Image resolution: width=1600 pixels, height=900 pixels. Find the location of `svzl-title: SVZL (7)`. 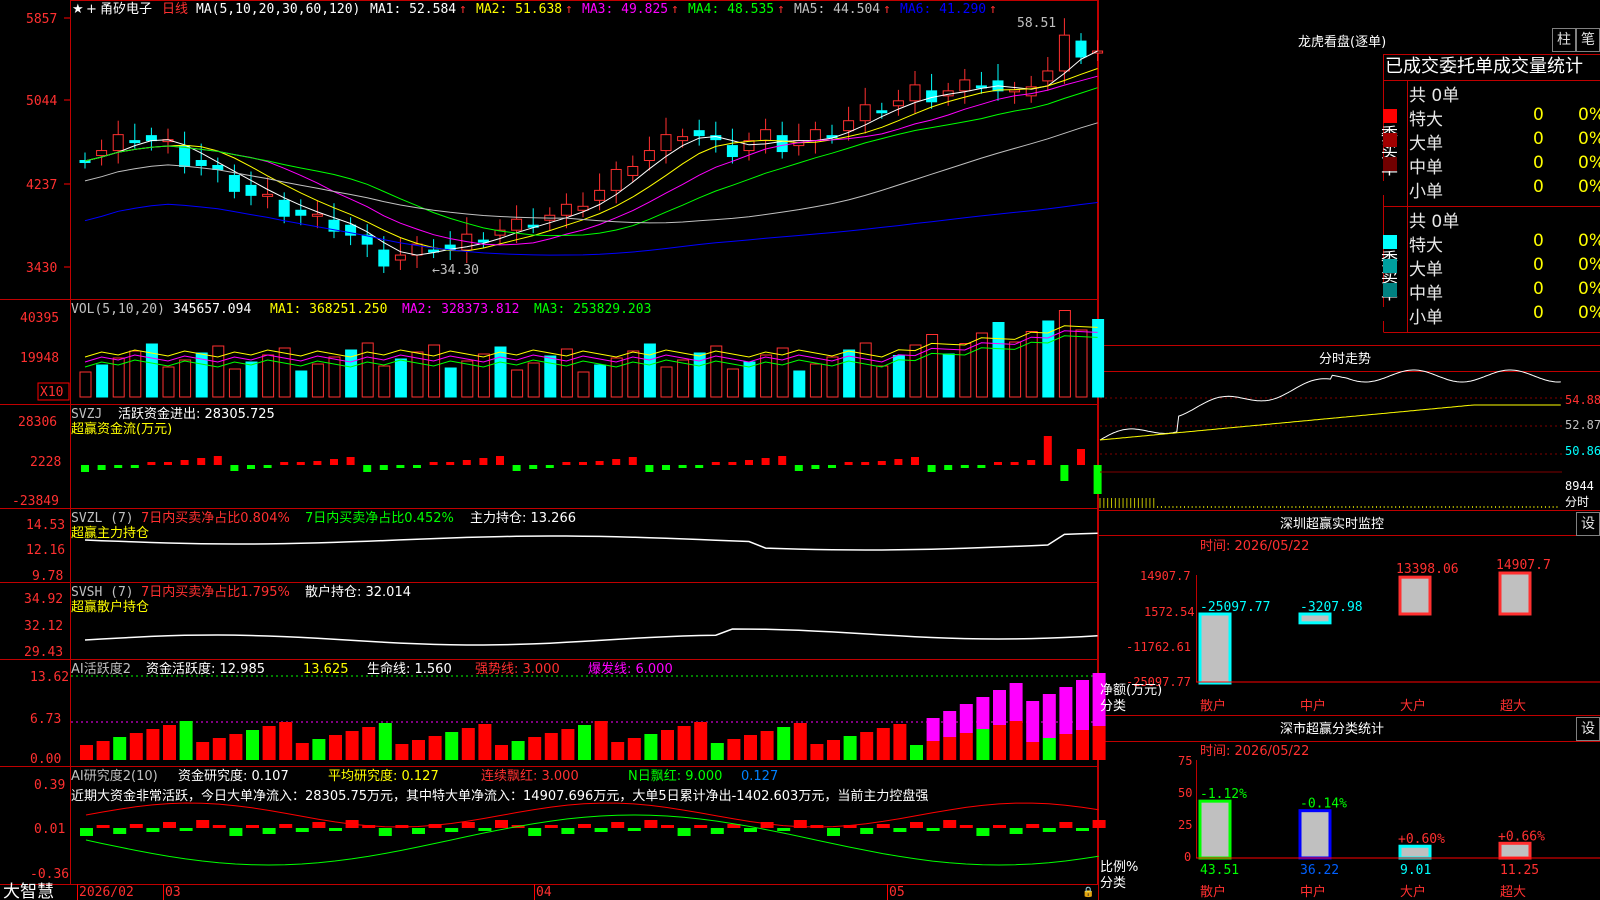

svzl-title: SVZL (7) is located at coordinates (102, 518).